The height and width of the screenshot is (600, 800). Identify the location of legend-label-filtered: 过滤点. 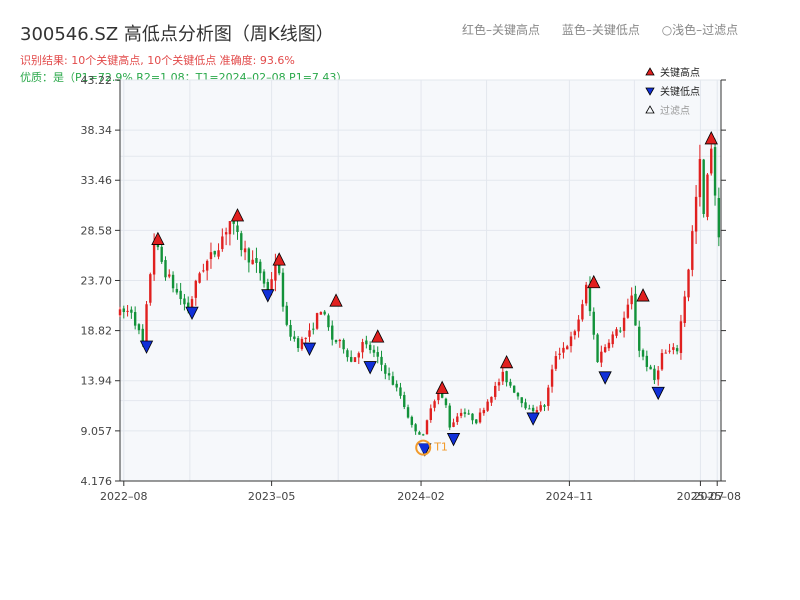
(675, 110).